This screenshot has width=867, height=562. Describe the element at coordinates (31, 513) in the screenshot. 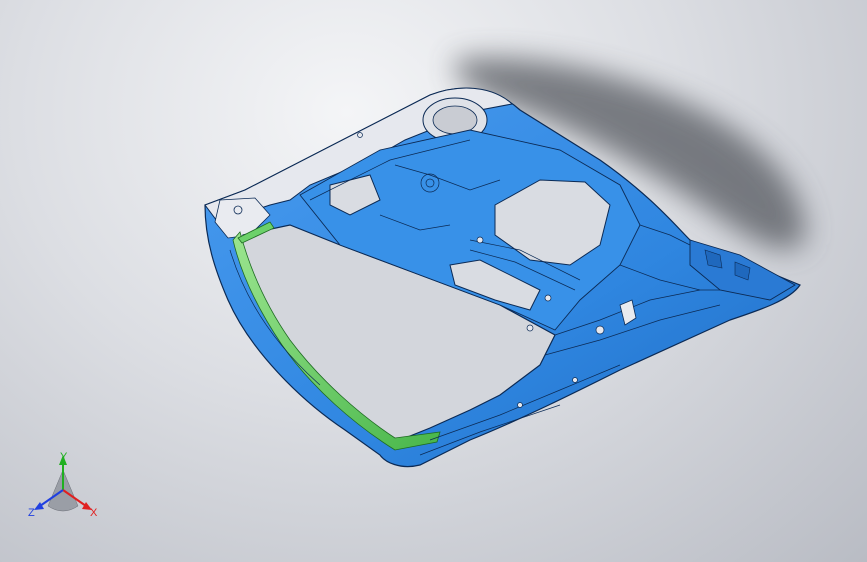

I see `z-axis-label: Z` at that location.